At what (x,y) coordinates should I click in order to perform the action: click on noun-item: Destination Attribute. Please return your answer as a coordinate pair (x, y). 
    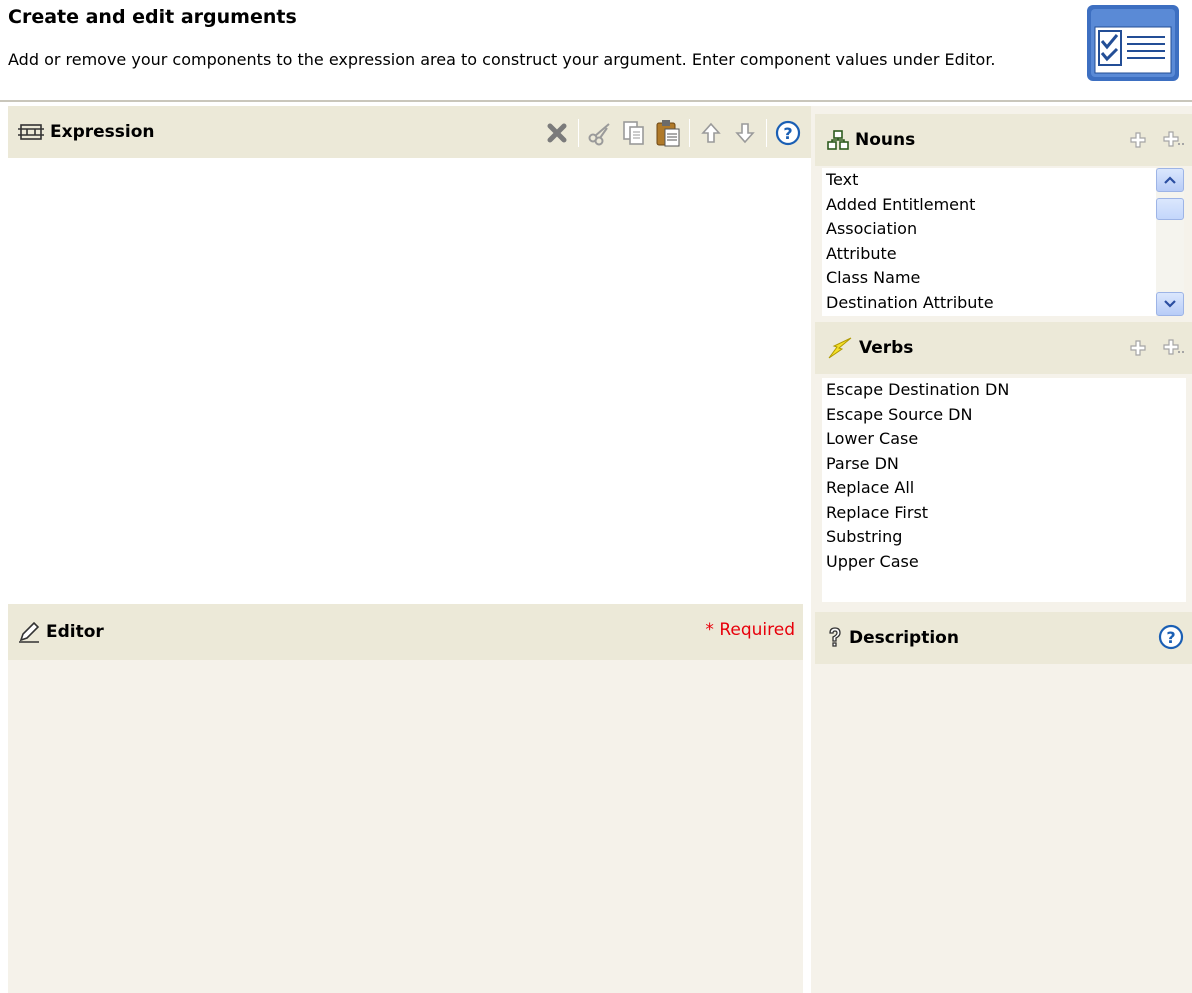
    Looking at the image, I should click on (989, 303).